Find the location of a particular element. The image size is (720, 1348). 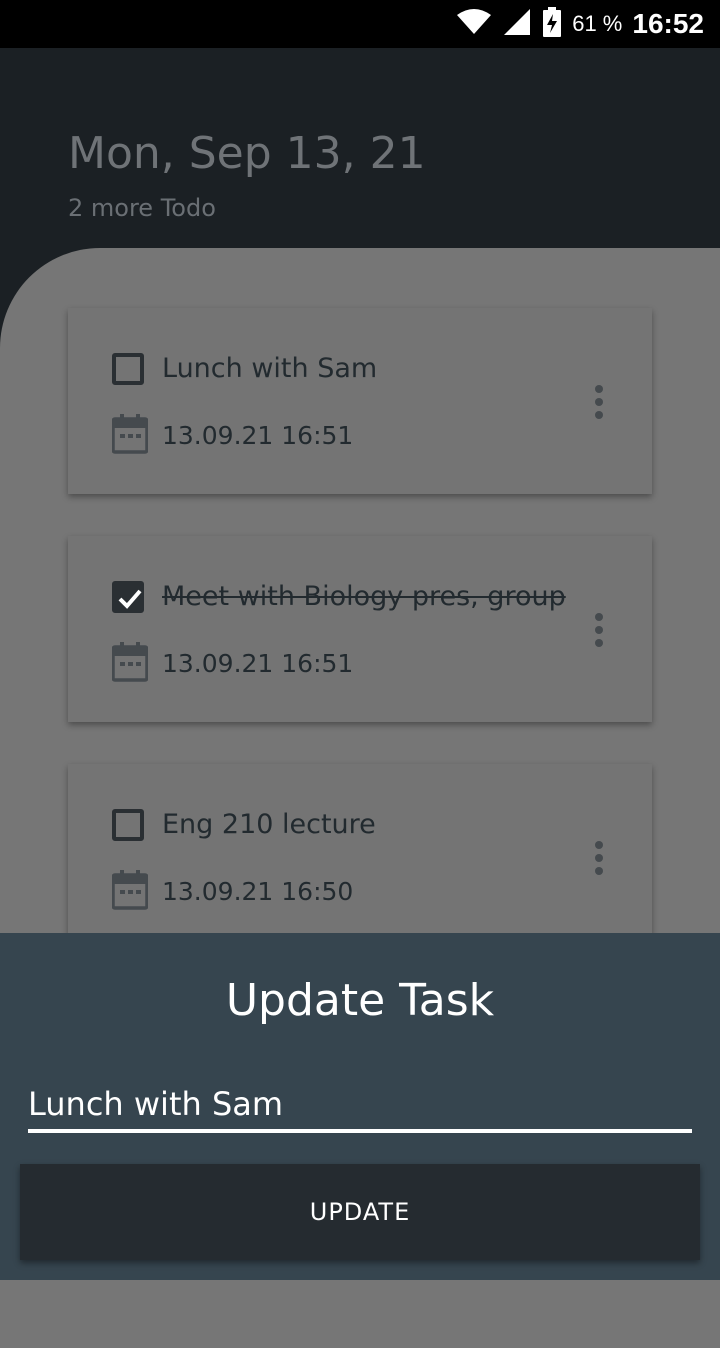

task-datetime: 13.09.21 16:50 is located at coordinates (258, 891).